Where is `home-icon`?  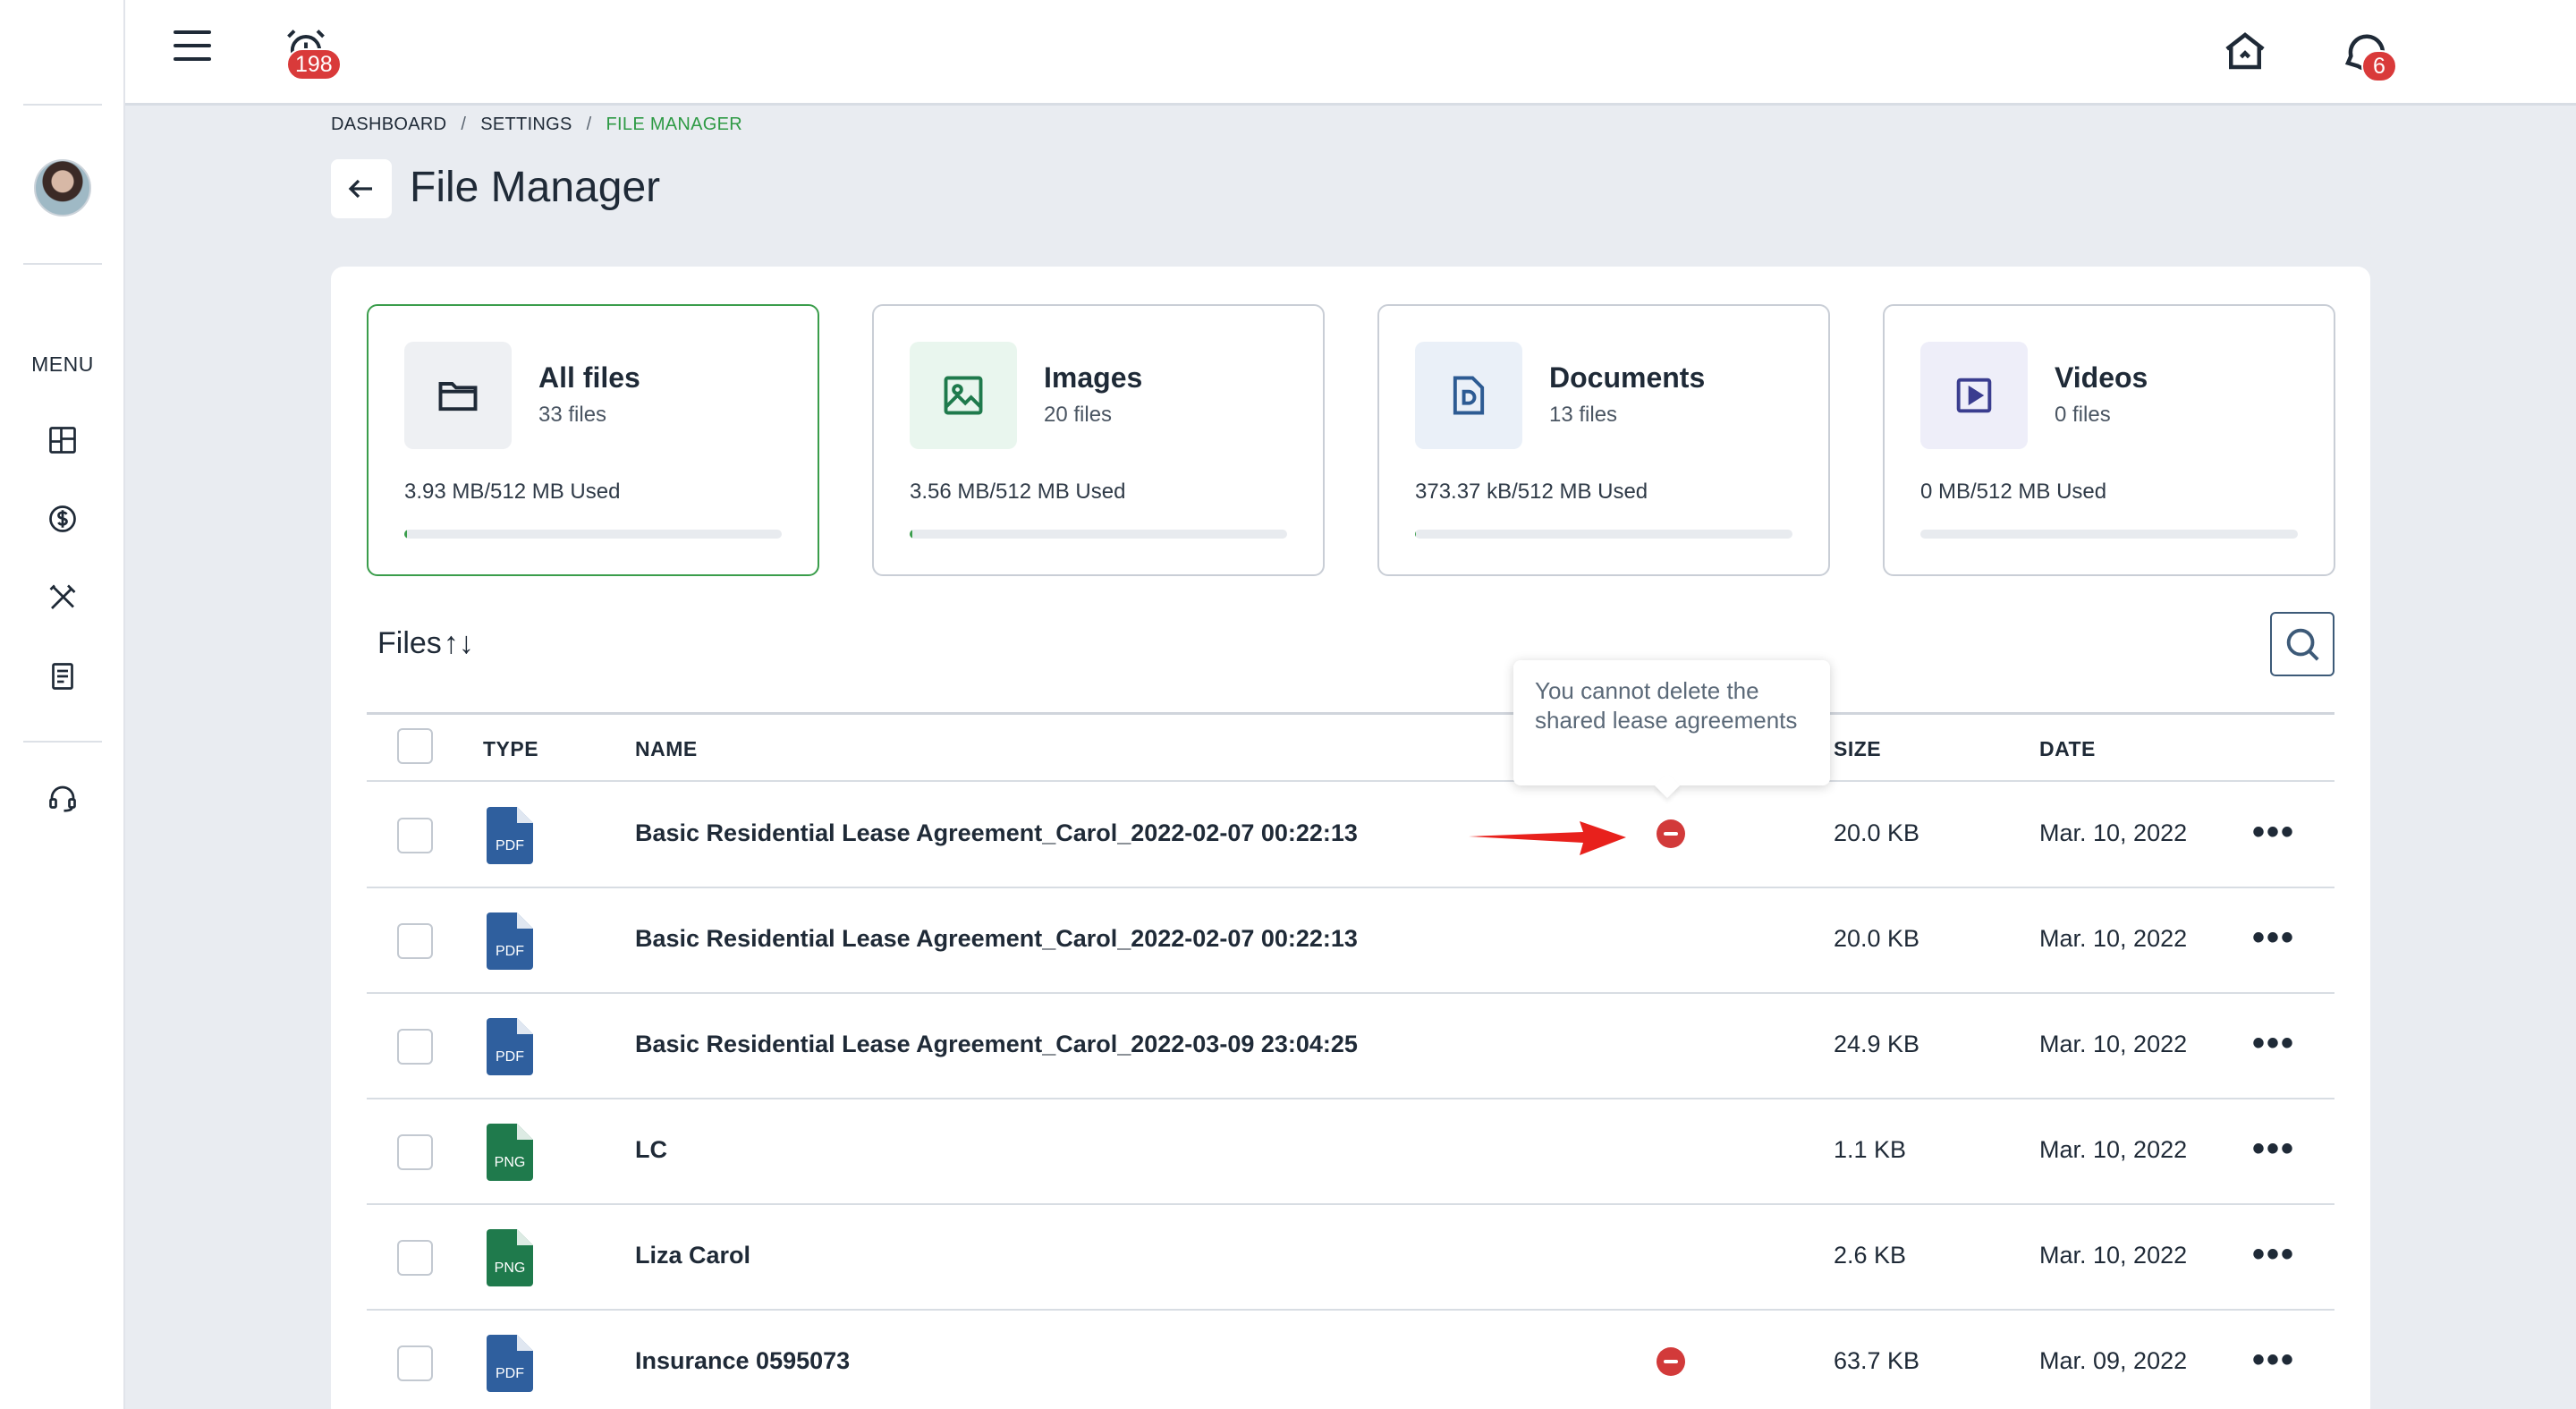 home-icon is located at coordinates (2245, 51).